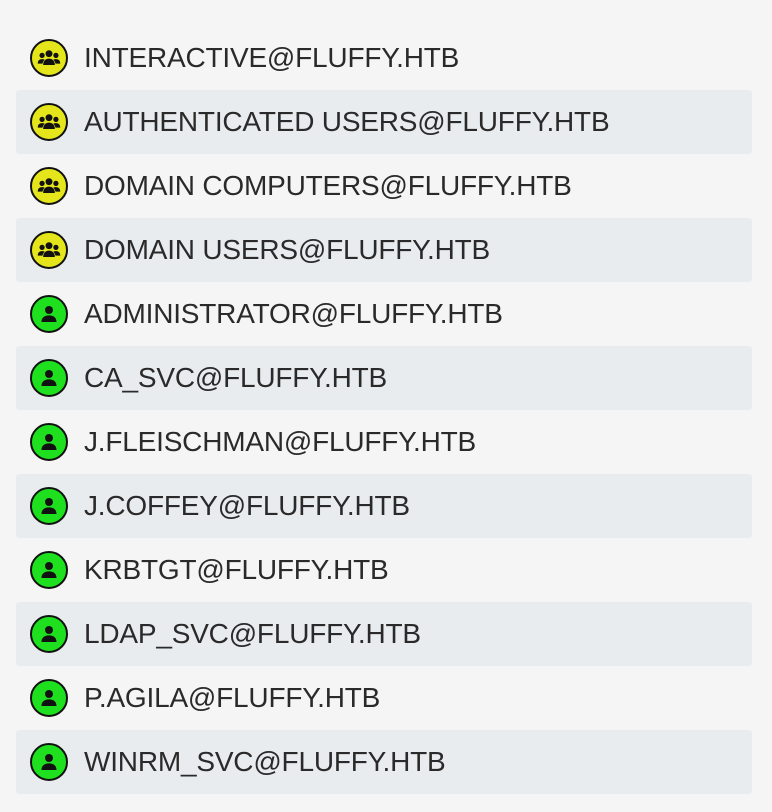 This screenshot has height=812, width=772. I want to click on list-item-winrm-svc: WINRM_SVC@FLUFFY.HTB, so click(384, 762).